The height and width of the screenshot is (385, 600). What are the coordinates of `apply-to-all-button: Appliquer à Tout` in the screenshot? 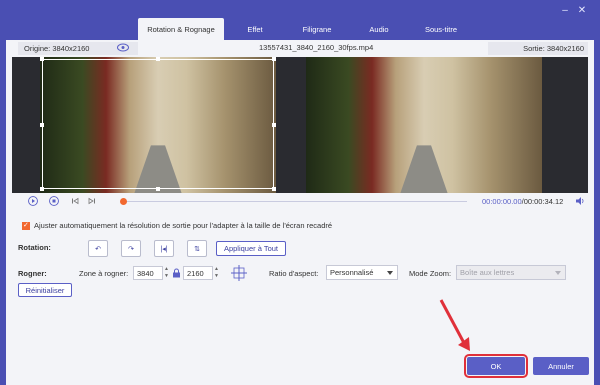 It's located at (251, 248).